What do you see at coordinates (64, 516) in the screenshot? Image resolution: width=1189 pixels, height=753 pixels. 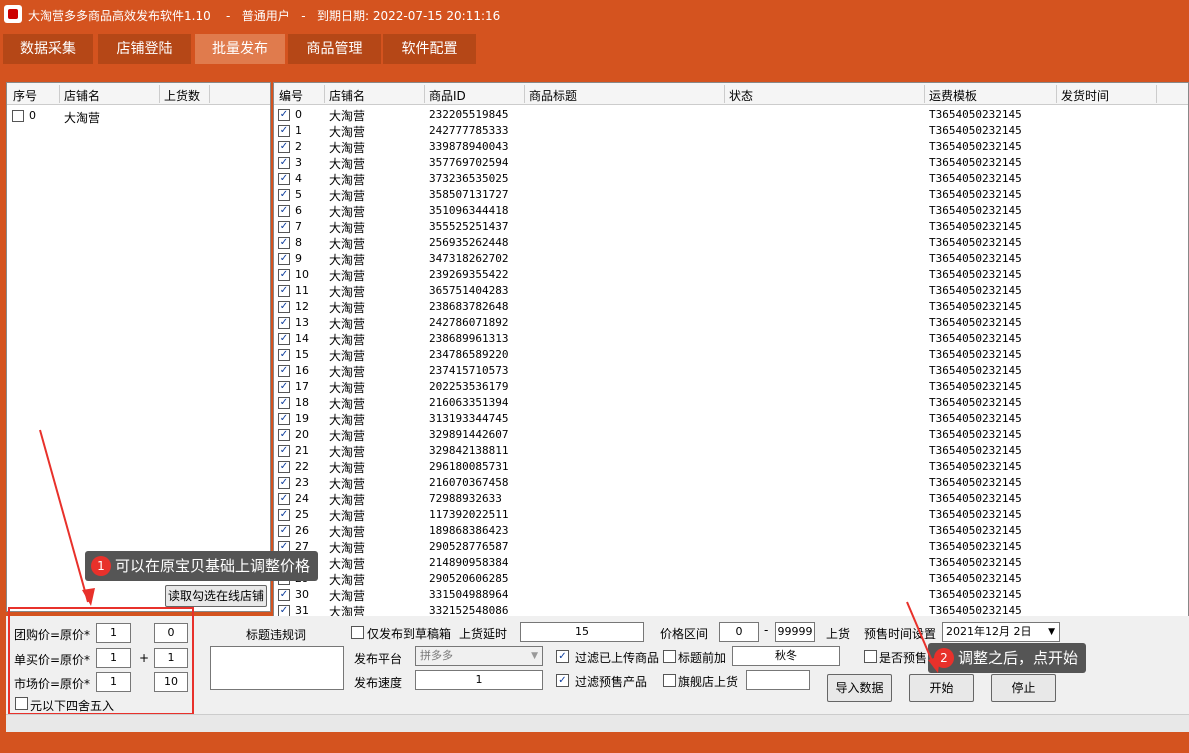 I see `annotation-1-arrow` at bounding box center [64, 516].